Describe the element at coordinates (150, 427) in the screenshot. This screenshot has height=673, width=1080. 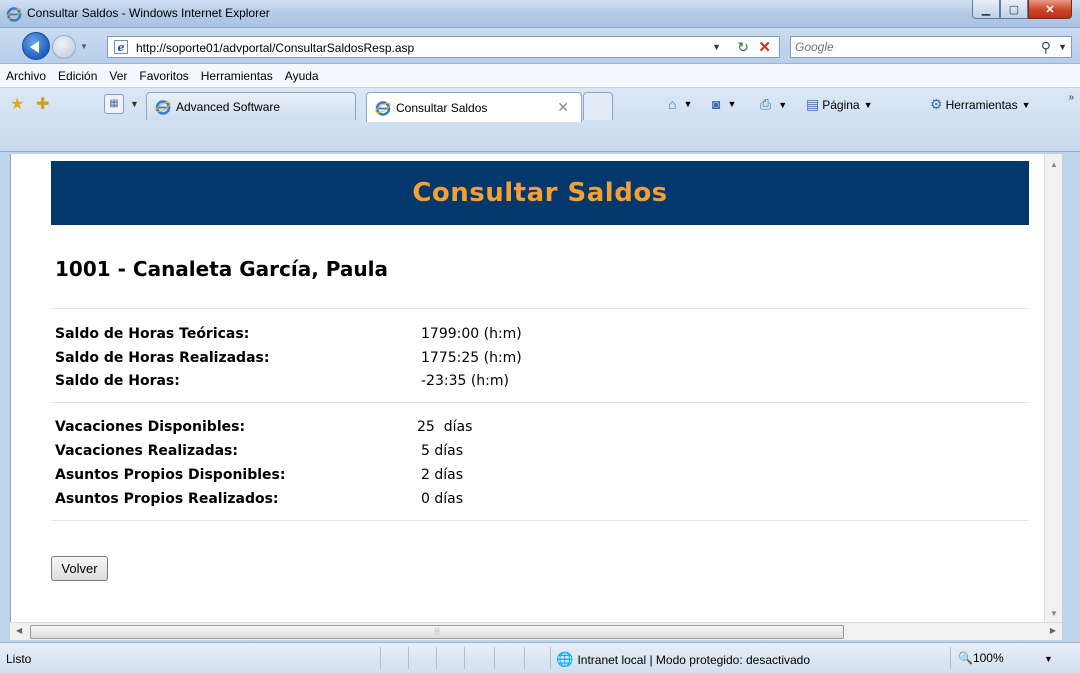
I see `days-label: Vacaciones Disponibles:` at that location.